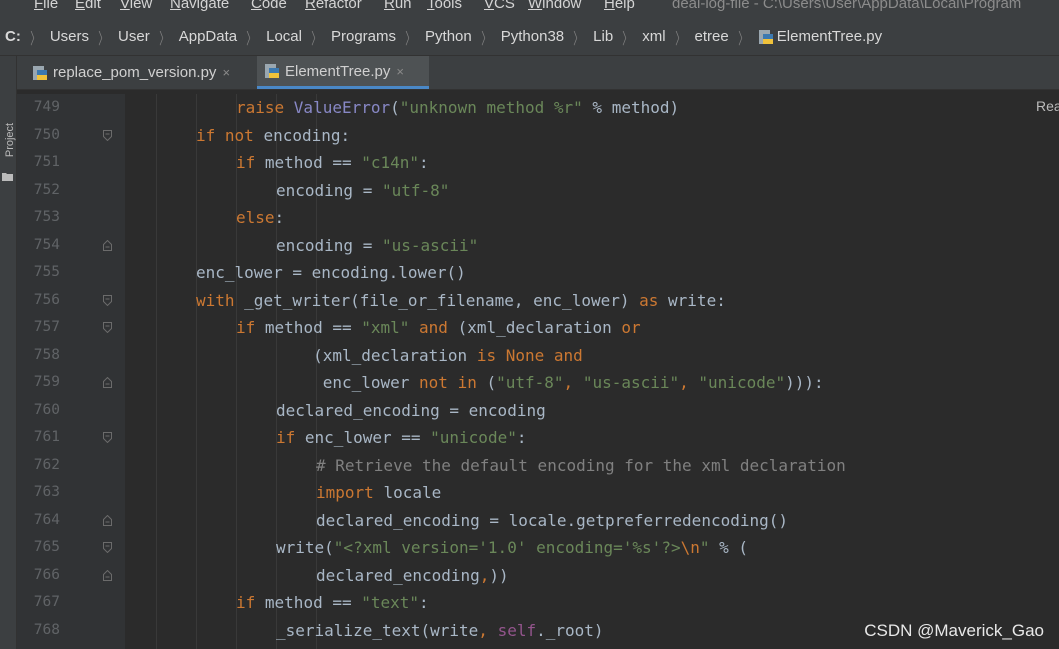  What do you see at coordinates (13, 36) in the screenshot?
I see `breadcrumb-item: C:` at bounding box center [13, 36].